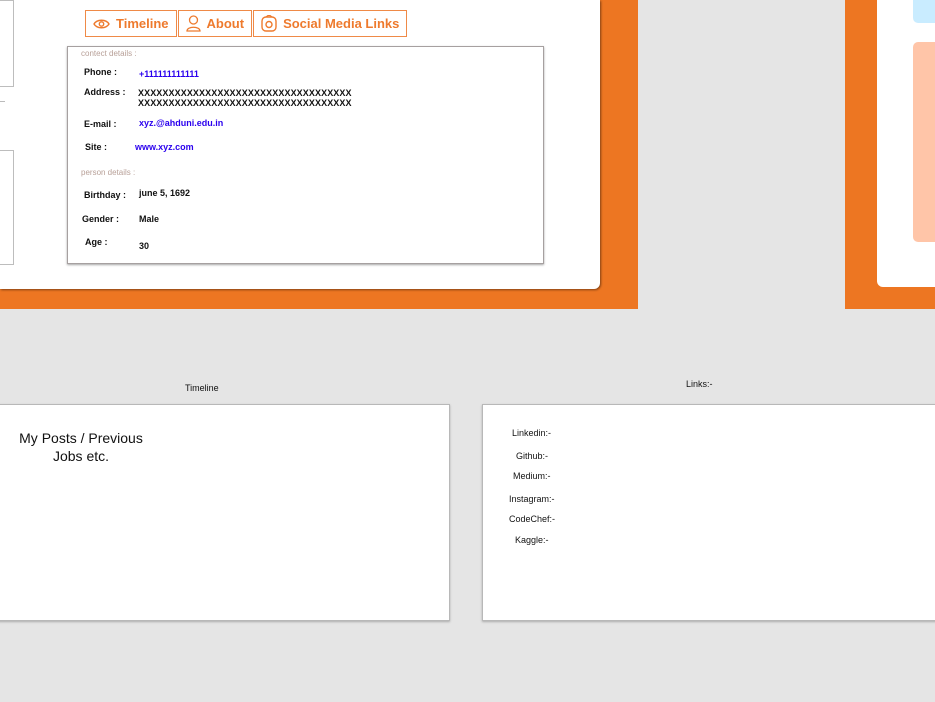  I want to click on medium-link: Medium:-, so click(532, 476).